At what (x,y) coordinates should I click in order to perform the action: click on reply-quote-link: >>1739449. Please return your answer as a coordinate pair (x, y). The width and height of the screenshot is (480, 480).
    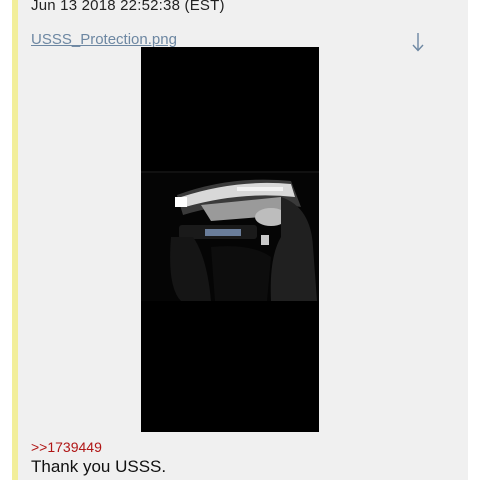
    Looking at the image, I should click on (66, 447).